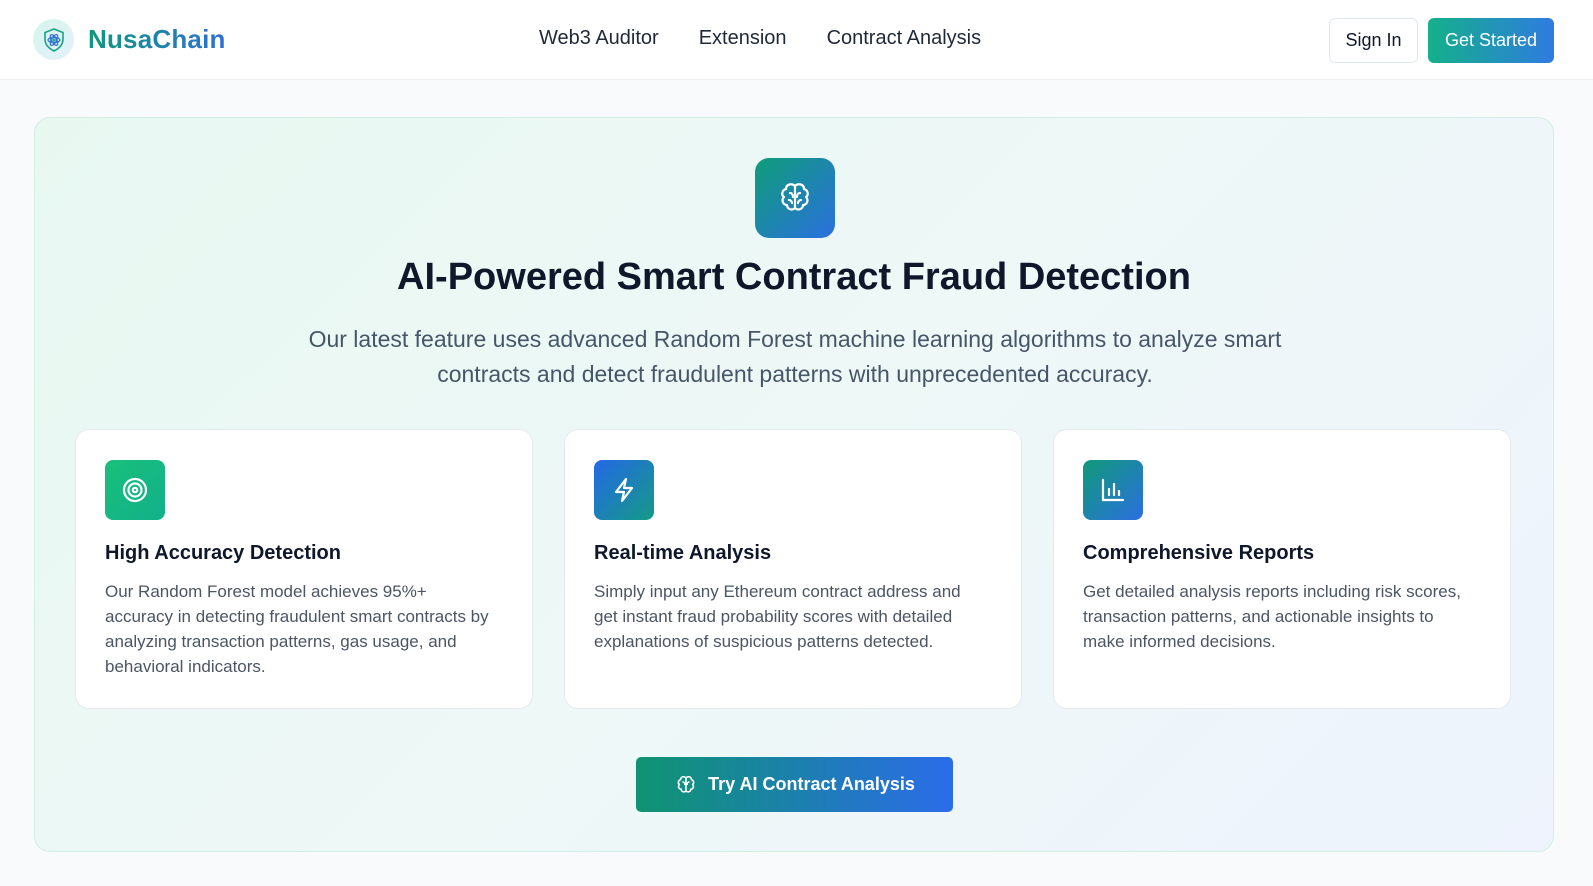 The width and height of the screenshot is (1593, 886). I want to click on shield-atom-icon, so click(53, 39).